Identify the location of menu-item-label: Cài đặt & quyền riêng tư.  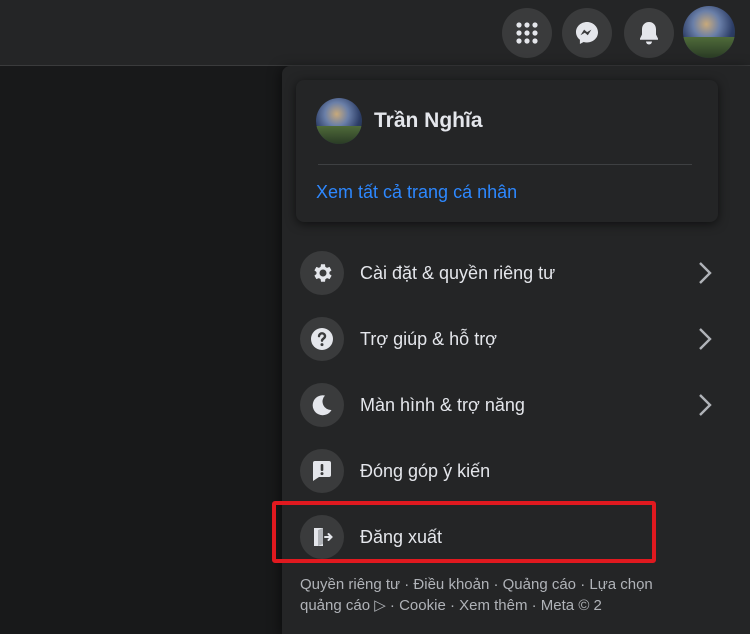
(458, 272).